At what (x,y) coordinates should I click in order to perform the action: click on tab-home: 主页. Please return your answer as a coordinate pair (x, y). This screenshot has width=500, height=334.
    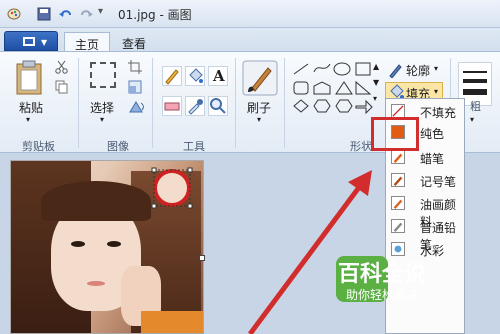
    Looking at the image, I should click on (87, 42).